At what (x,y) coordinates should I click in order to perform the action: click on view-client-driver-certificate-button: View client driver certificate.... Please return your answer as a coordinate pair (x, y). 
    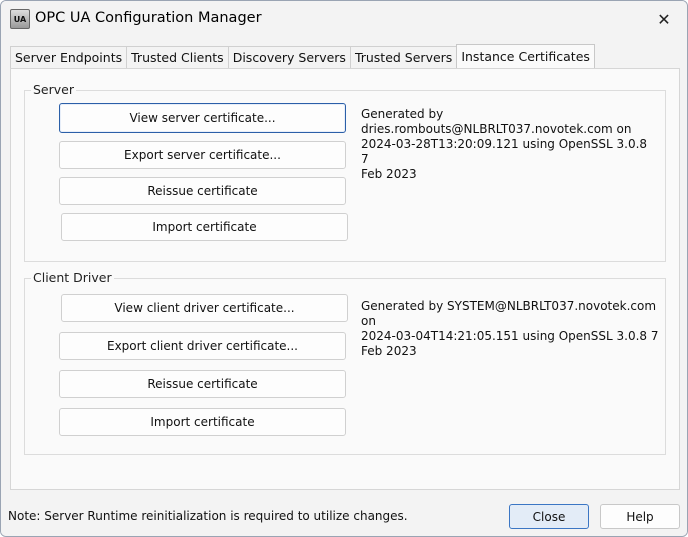
    Looking at the image, I should click on (204, 308).